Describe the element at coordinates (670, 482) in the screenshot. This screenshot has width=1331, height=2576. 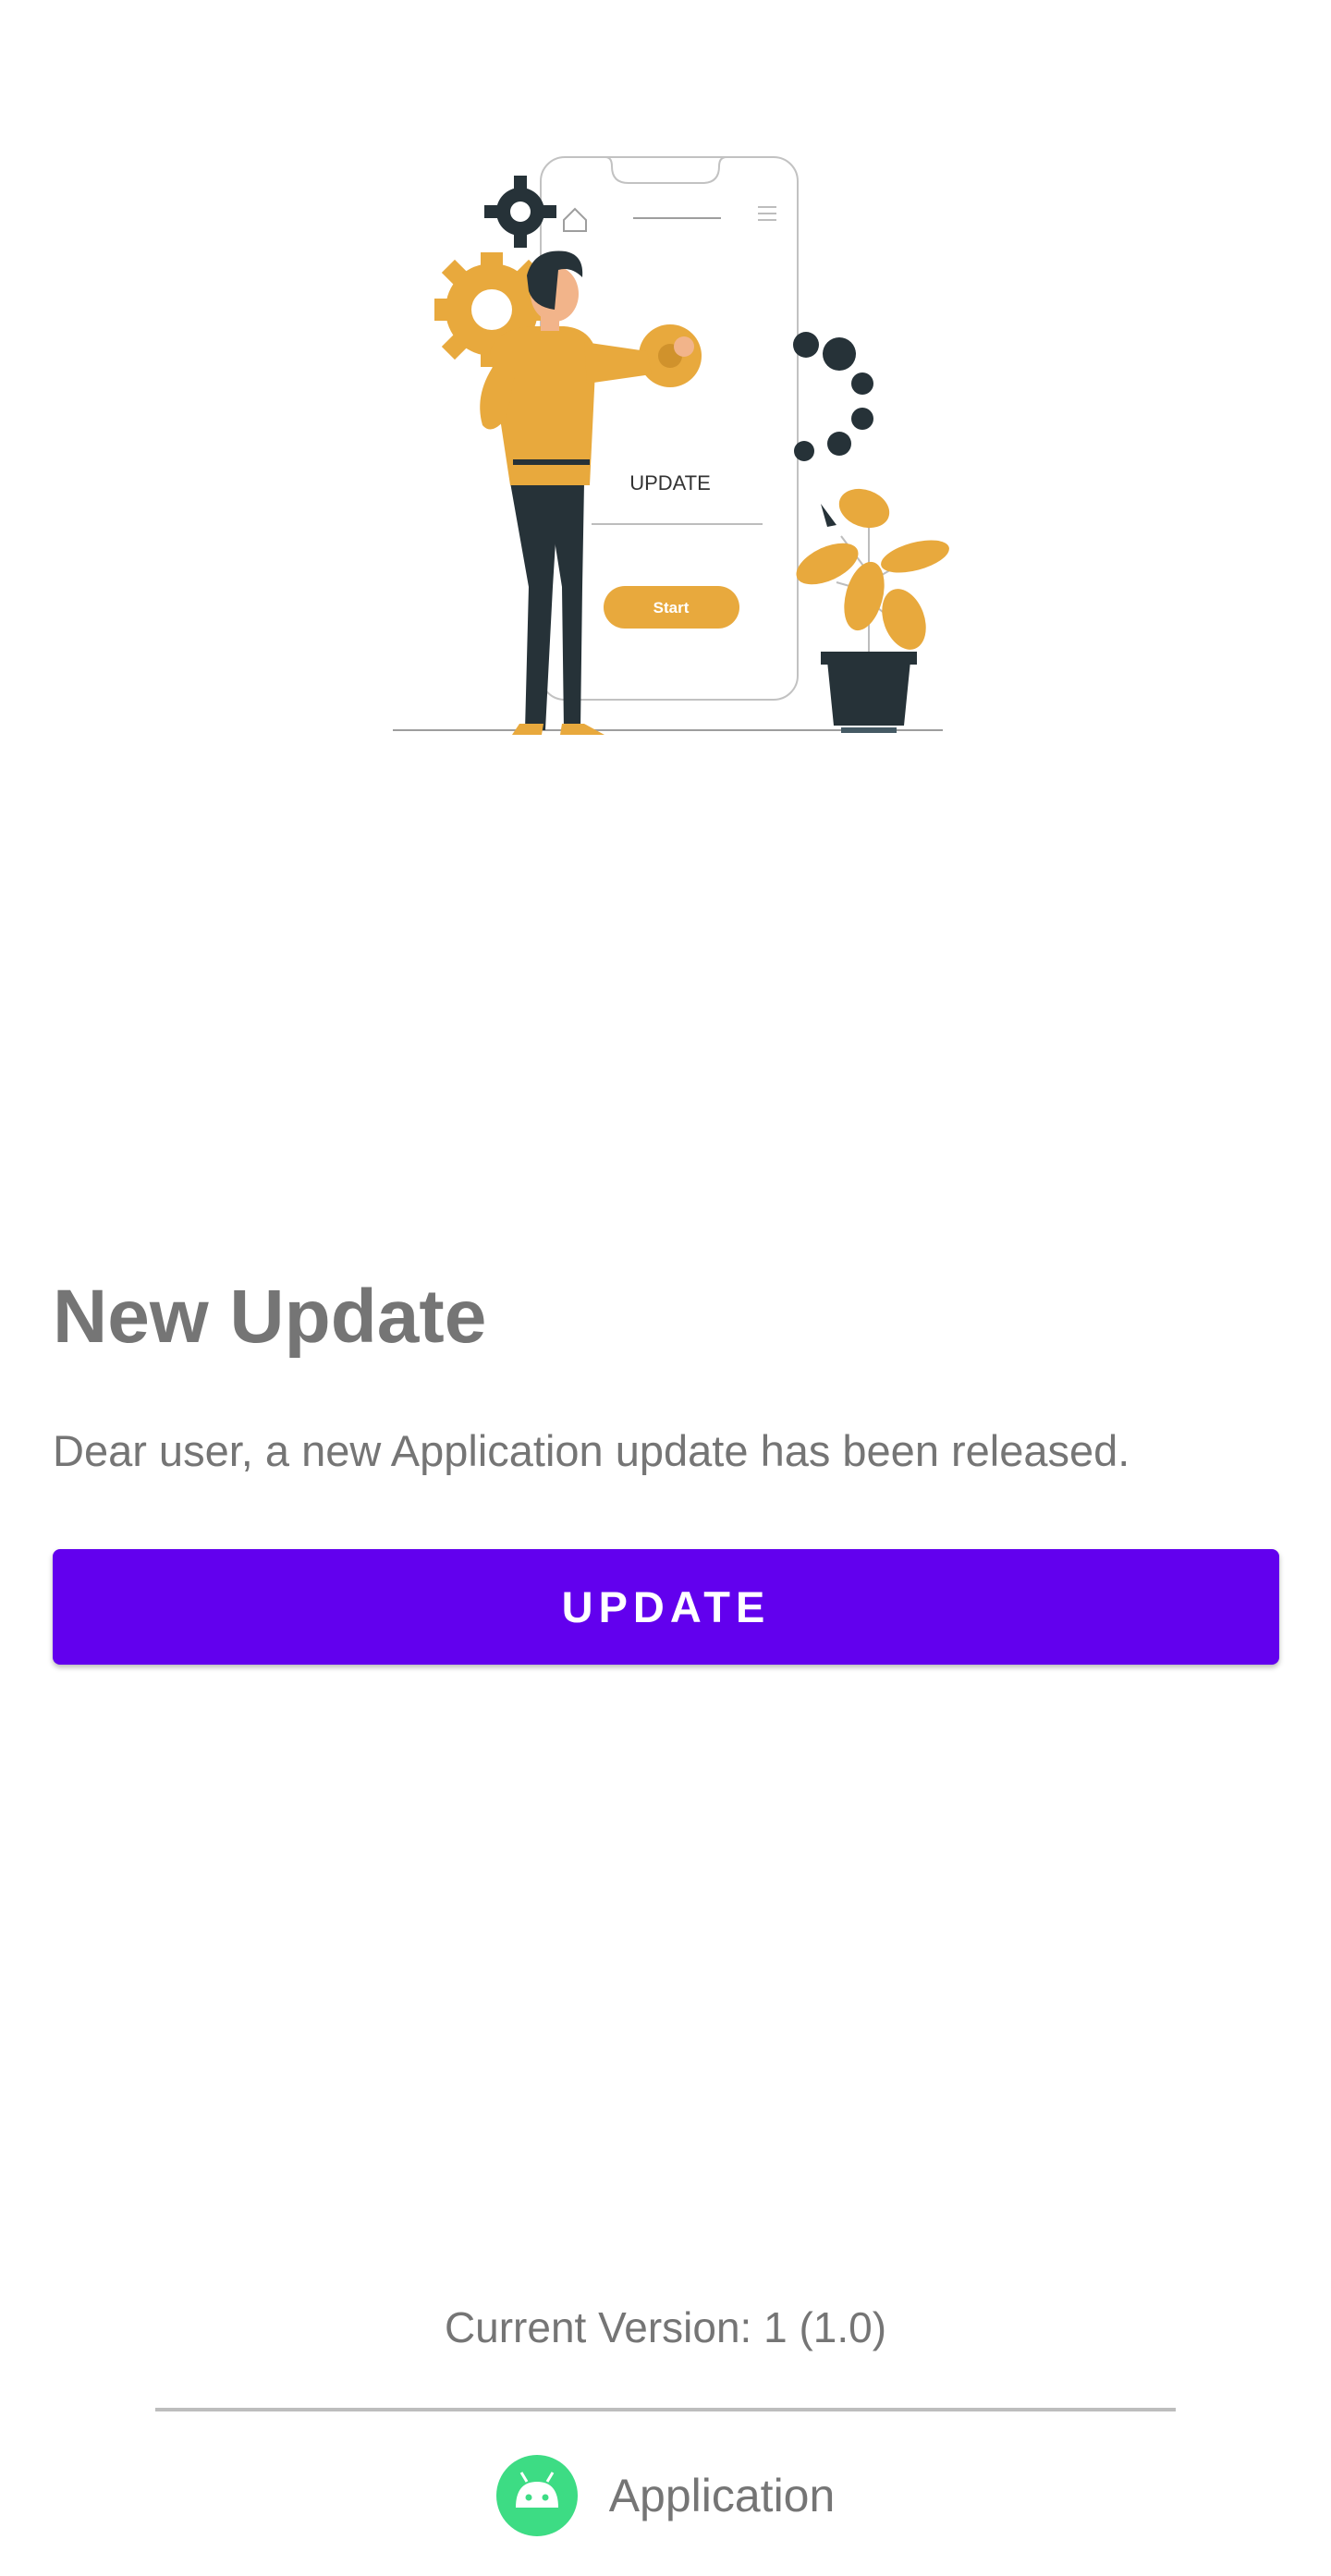
I see `phone-screen-heading: UPDATE` at that location.